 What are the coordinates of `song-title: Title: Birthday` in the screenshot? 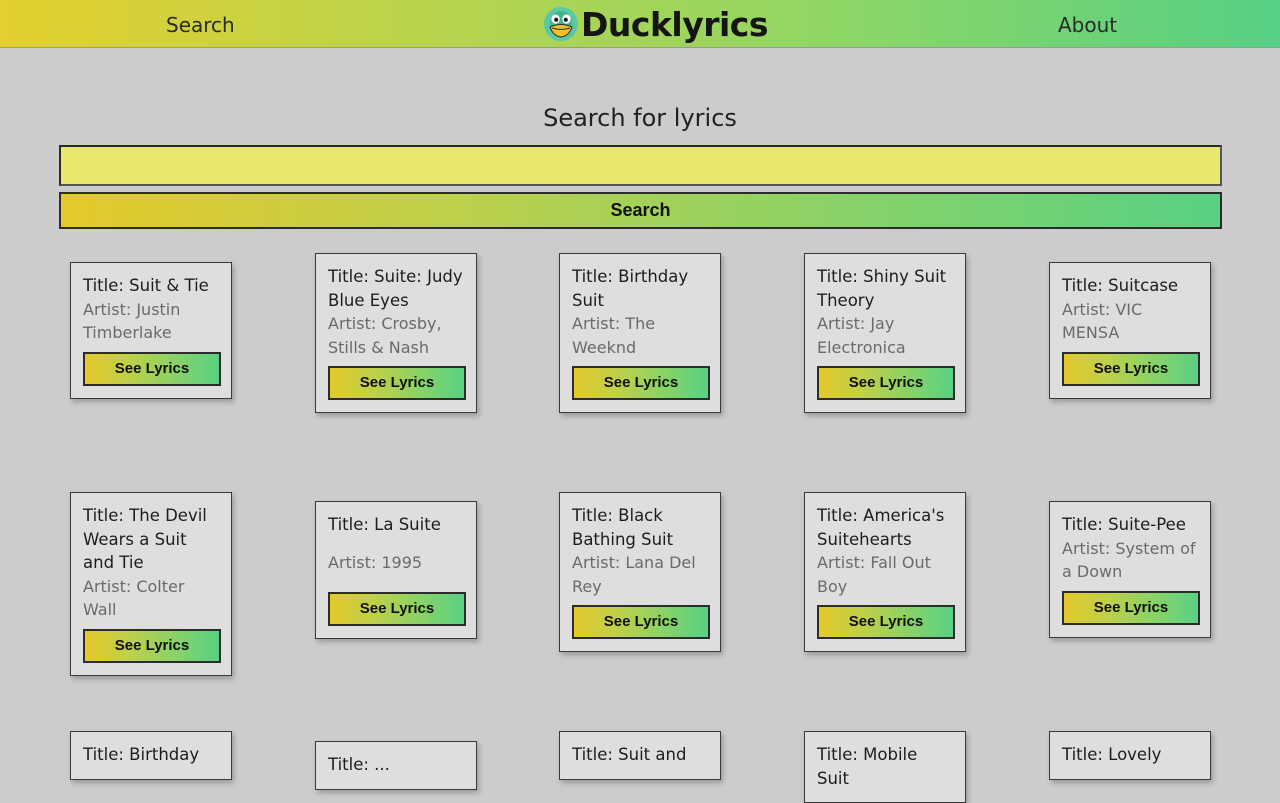 It's located at (141, 754).